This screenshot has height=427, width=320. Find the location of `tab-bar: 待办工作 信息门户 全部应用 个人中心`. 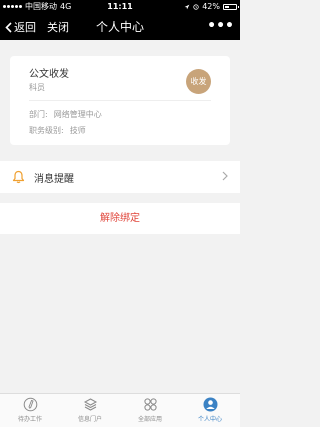

tab-bar: 待办工作 信息门户 全部应用 个人中心 is located at coordinates (120, 410).